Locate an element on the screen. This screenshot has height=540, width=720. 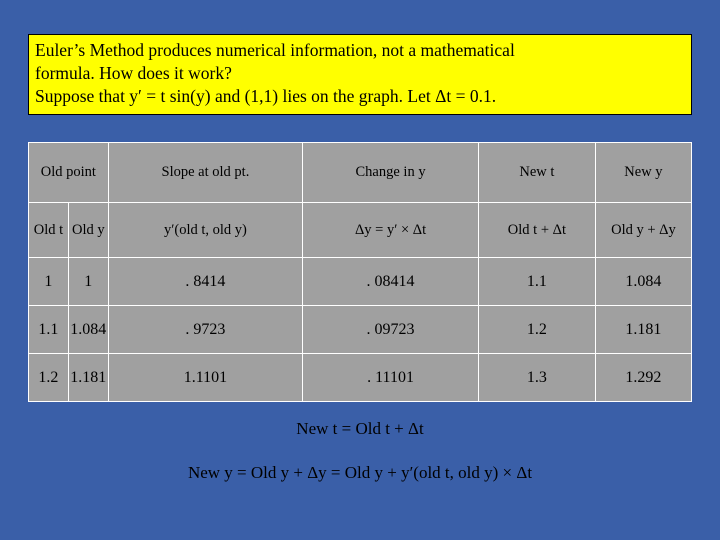
subheader-old-y: Old y is located at coordinates (88, 230).